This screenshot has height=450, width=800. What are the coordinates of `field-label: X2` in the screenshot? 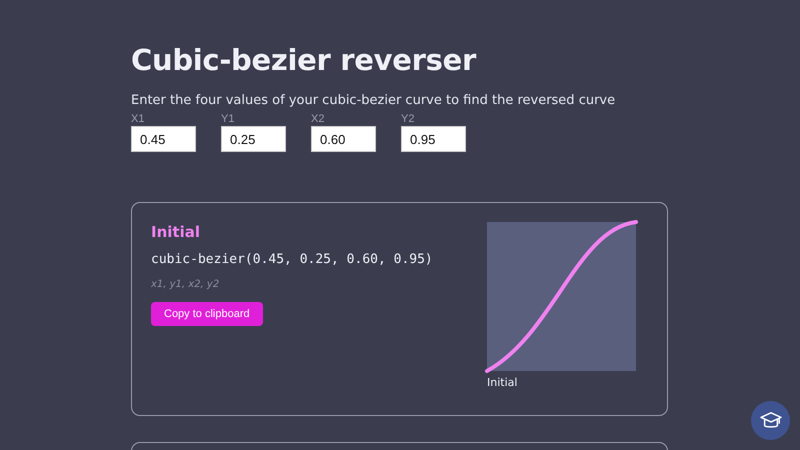 It's located at (318, 119).